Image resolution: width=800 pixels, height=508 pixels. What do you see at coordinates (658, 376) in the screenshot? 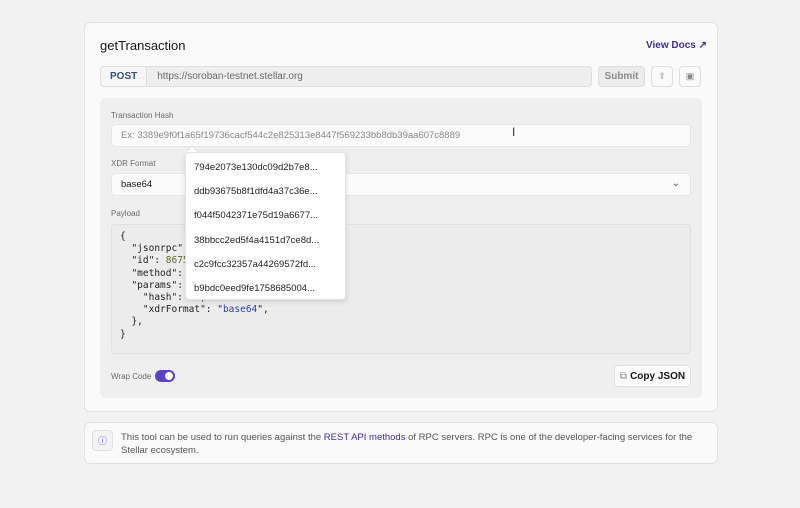
I see `copy-json-label: Copy JSON` at bounding box center [658, 376].